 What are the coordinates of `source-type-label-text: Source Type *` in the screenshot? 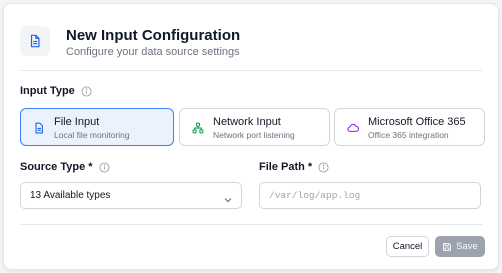 It's located at (56, 167).